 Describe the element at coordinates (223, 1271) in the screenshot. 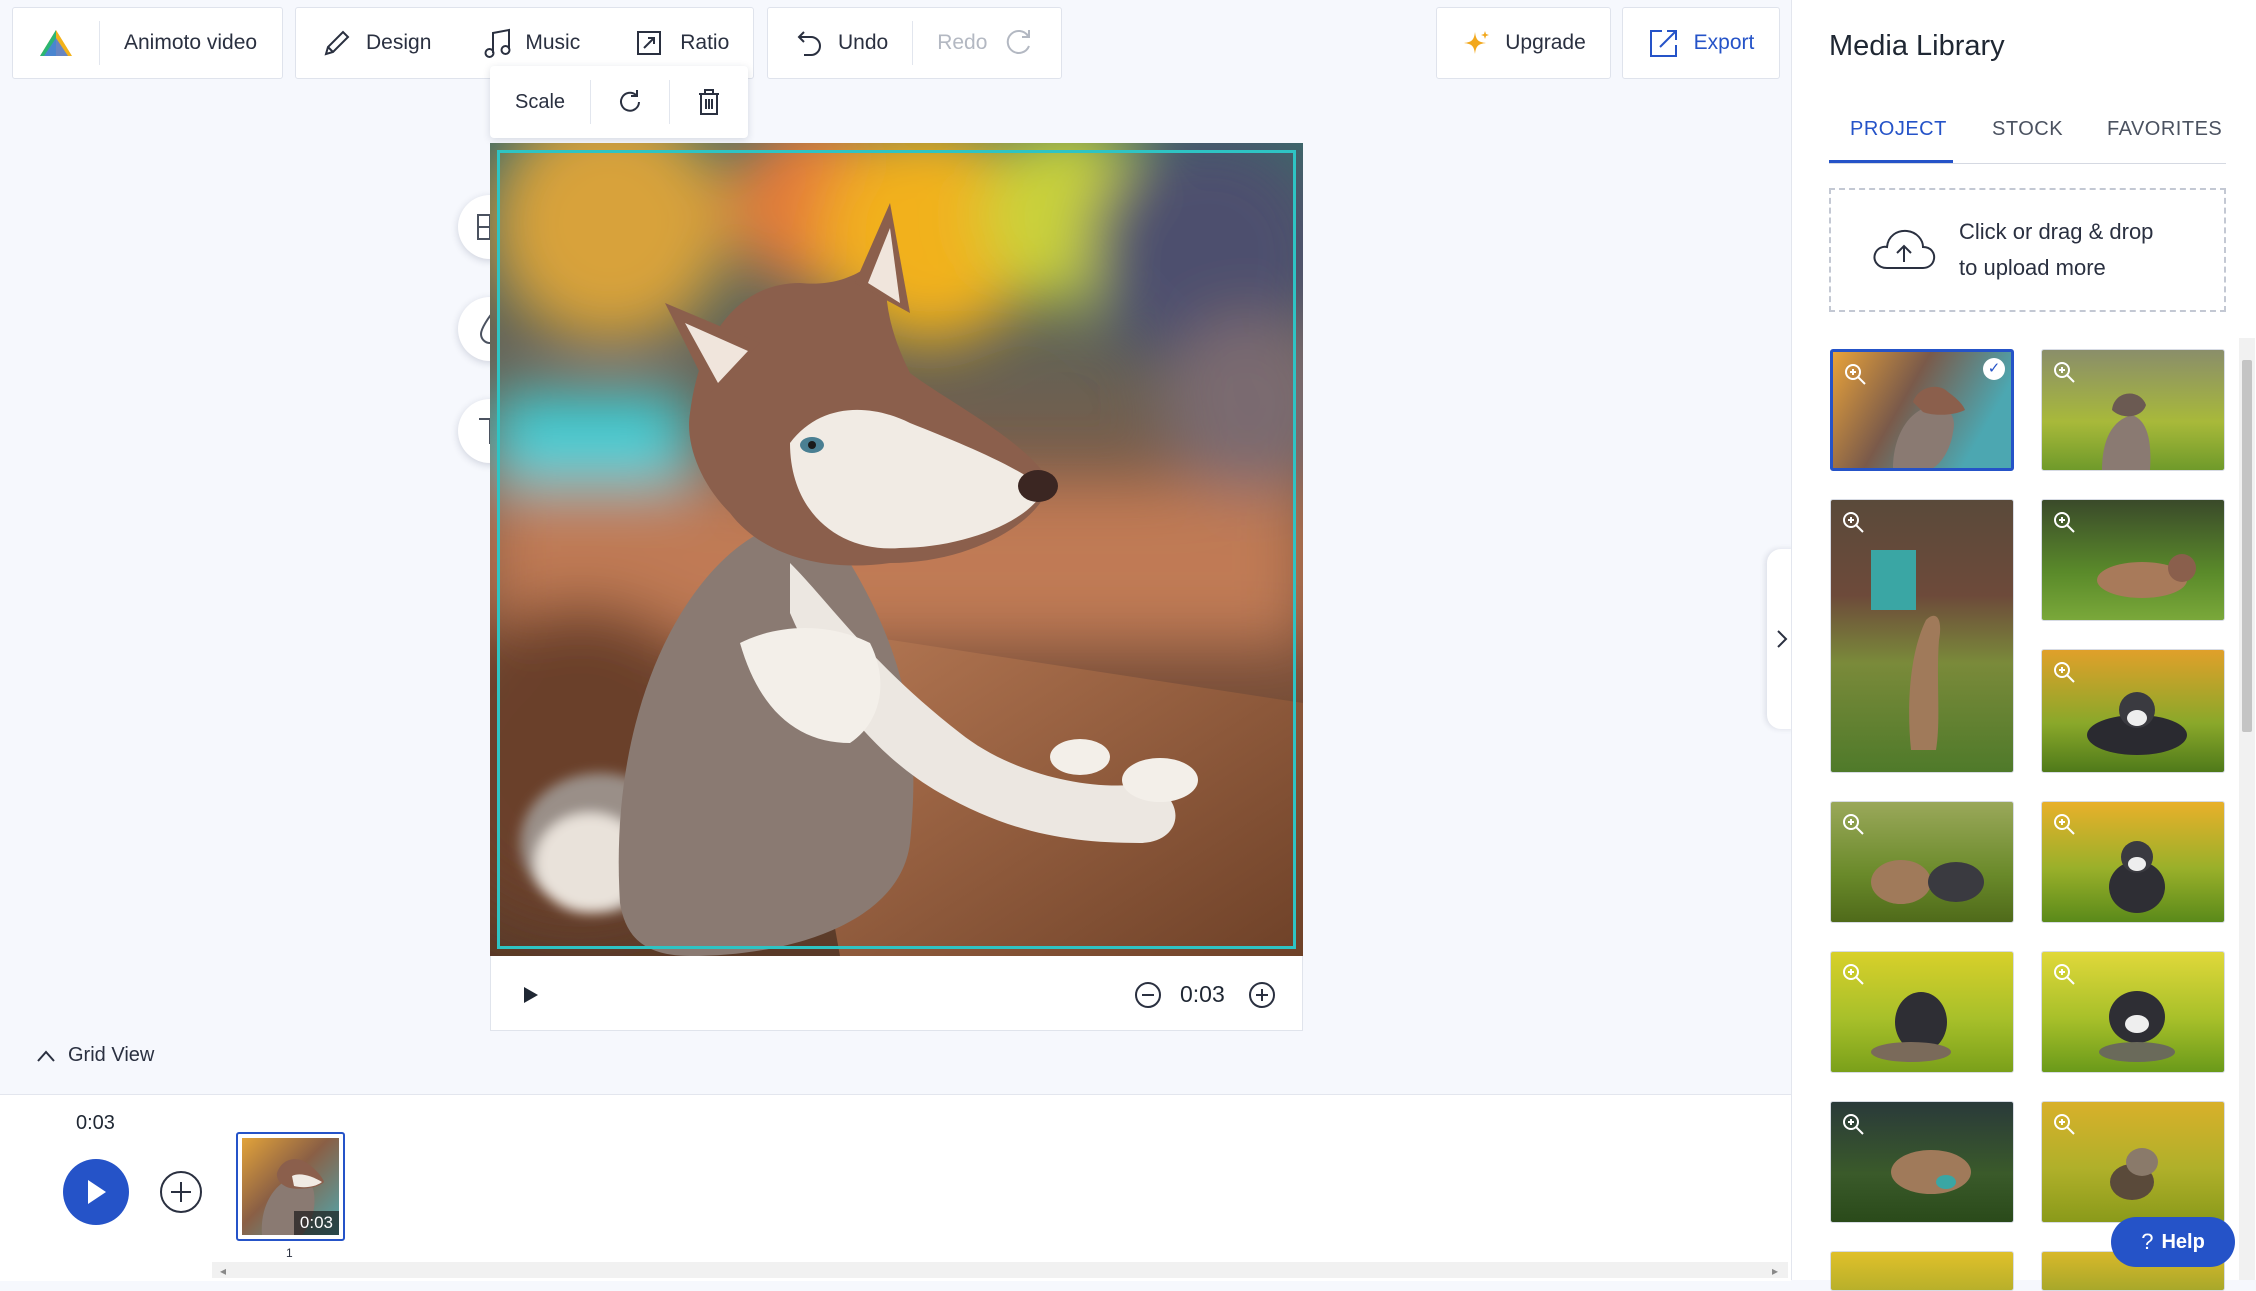

I see `scroll-left-arrow: ◂` at that location.